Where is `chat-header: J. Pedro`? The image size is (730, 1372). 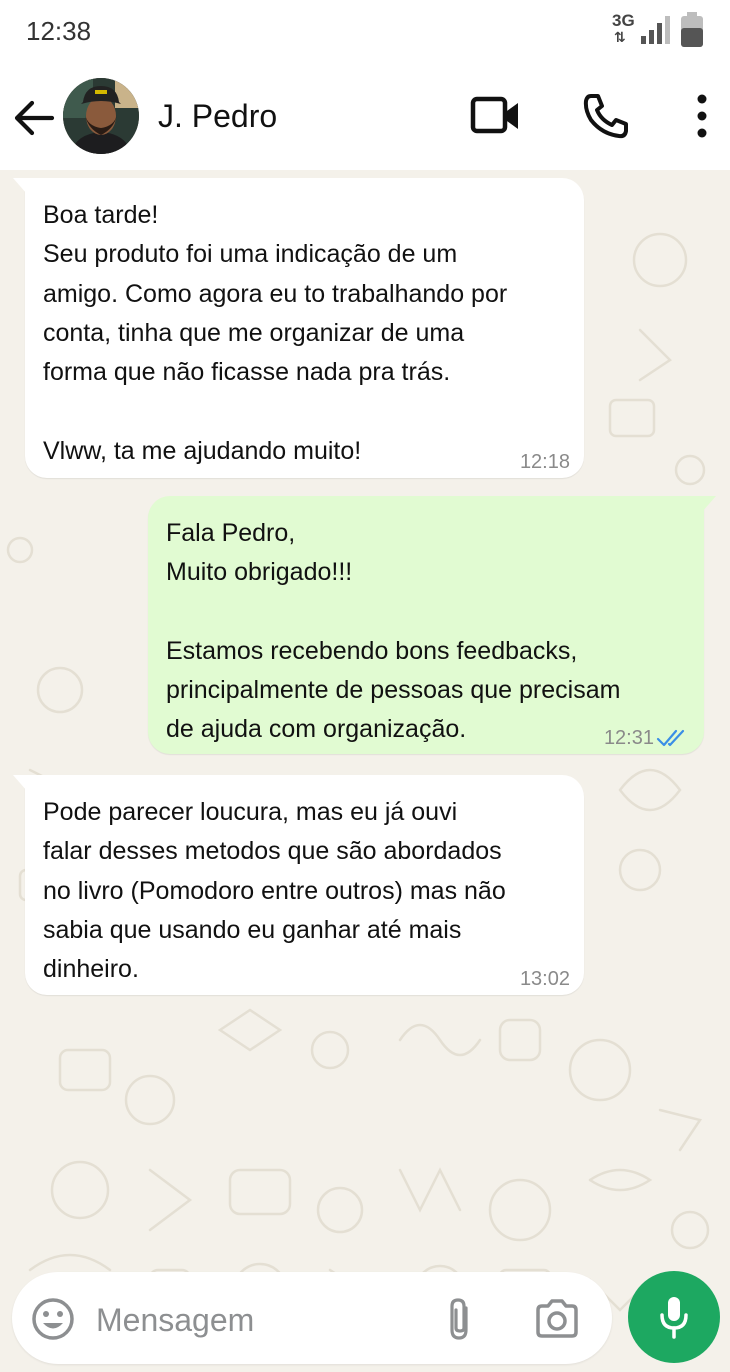 chat-header: J. Pedro is located at coordinates (365, 118).